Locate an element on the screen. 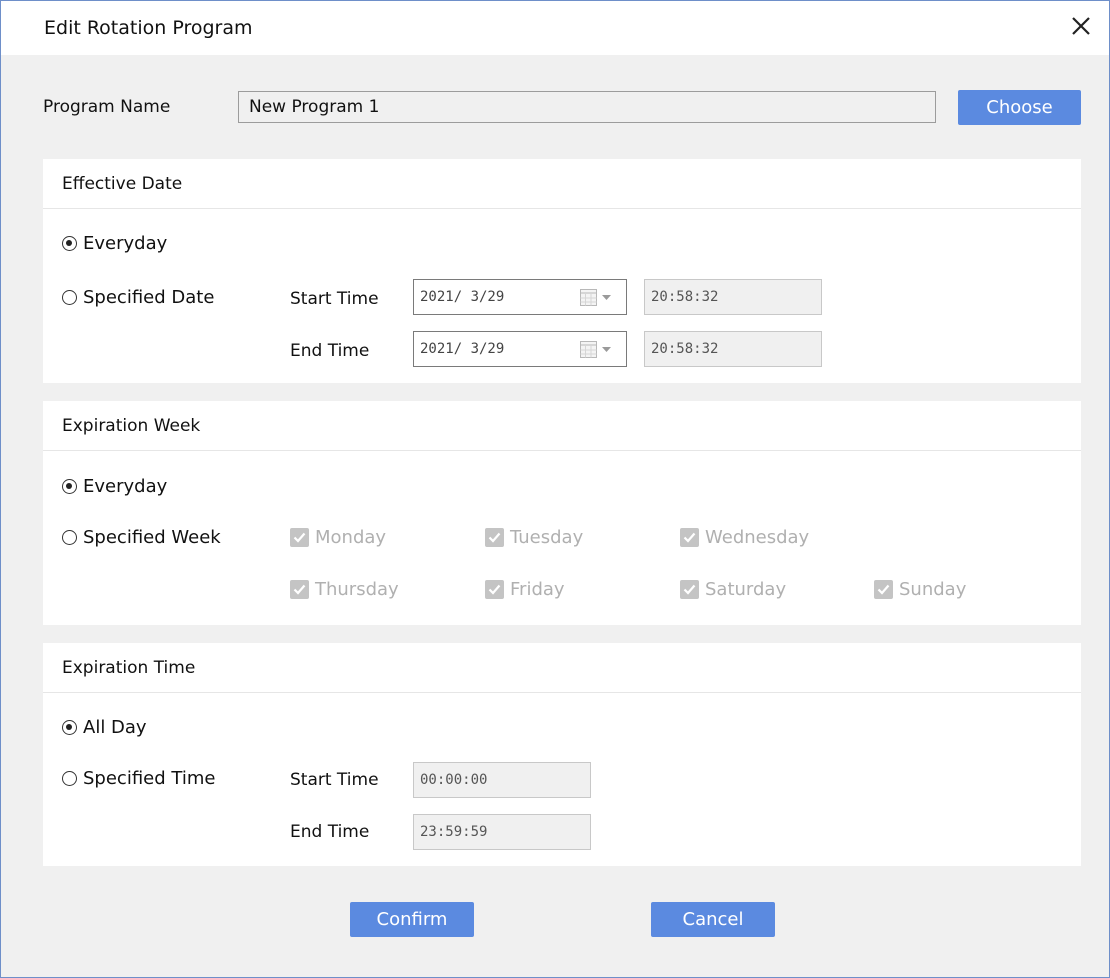 The height and width of the screenshot is (978, 1110). expiration-time-header: Expiration Time is located at coordinates (562, 668).